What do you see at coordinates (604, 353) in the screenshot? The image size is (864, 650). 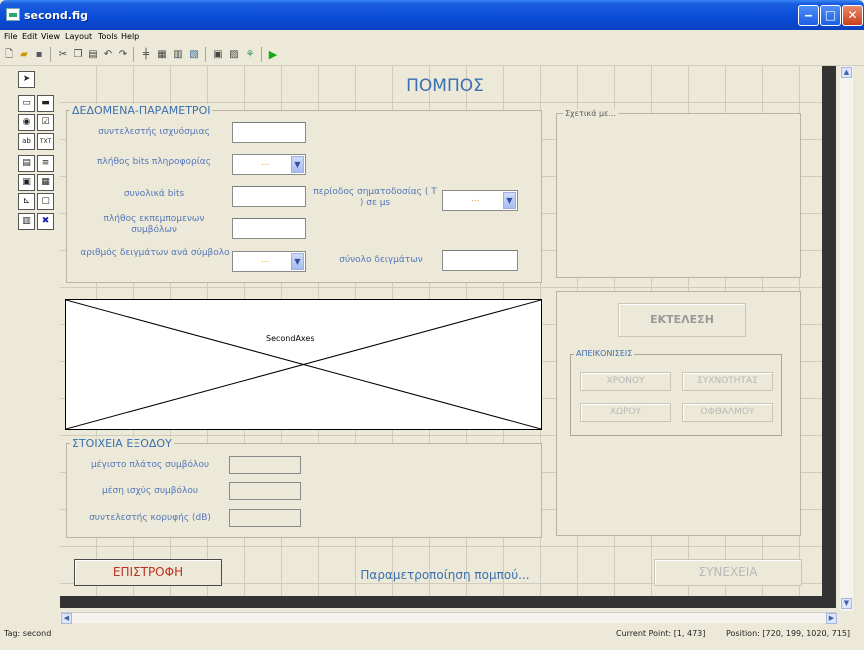 I see `display-group-title: ΑΠΕΙΚΟΝΙΣΕΙΣ` at bounding box center [604, 353].